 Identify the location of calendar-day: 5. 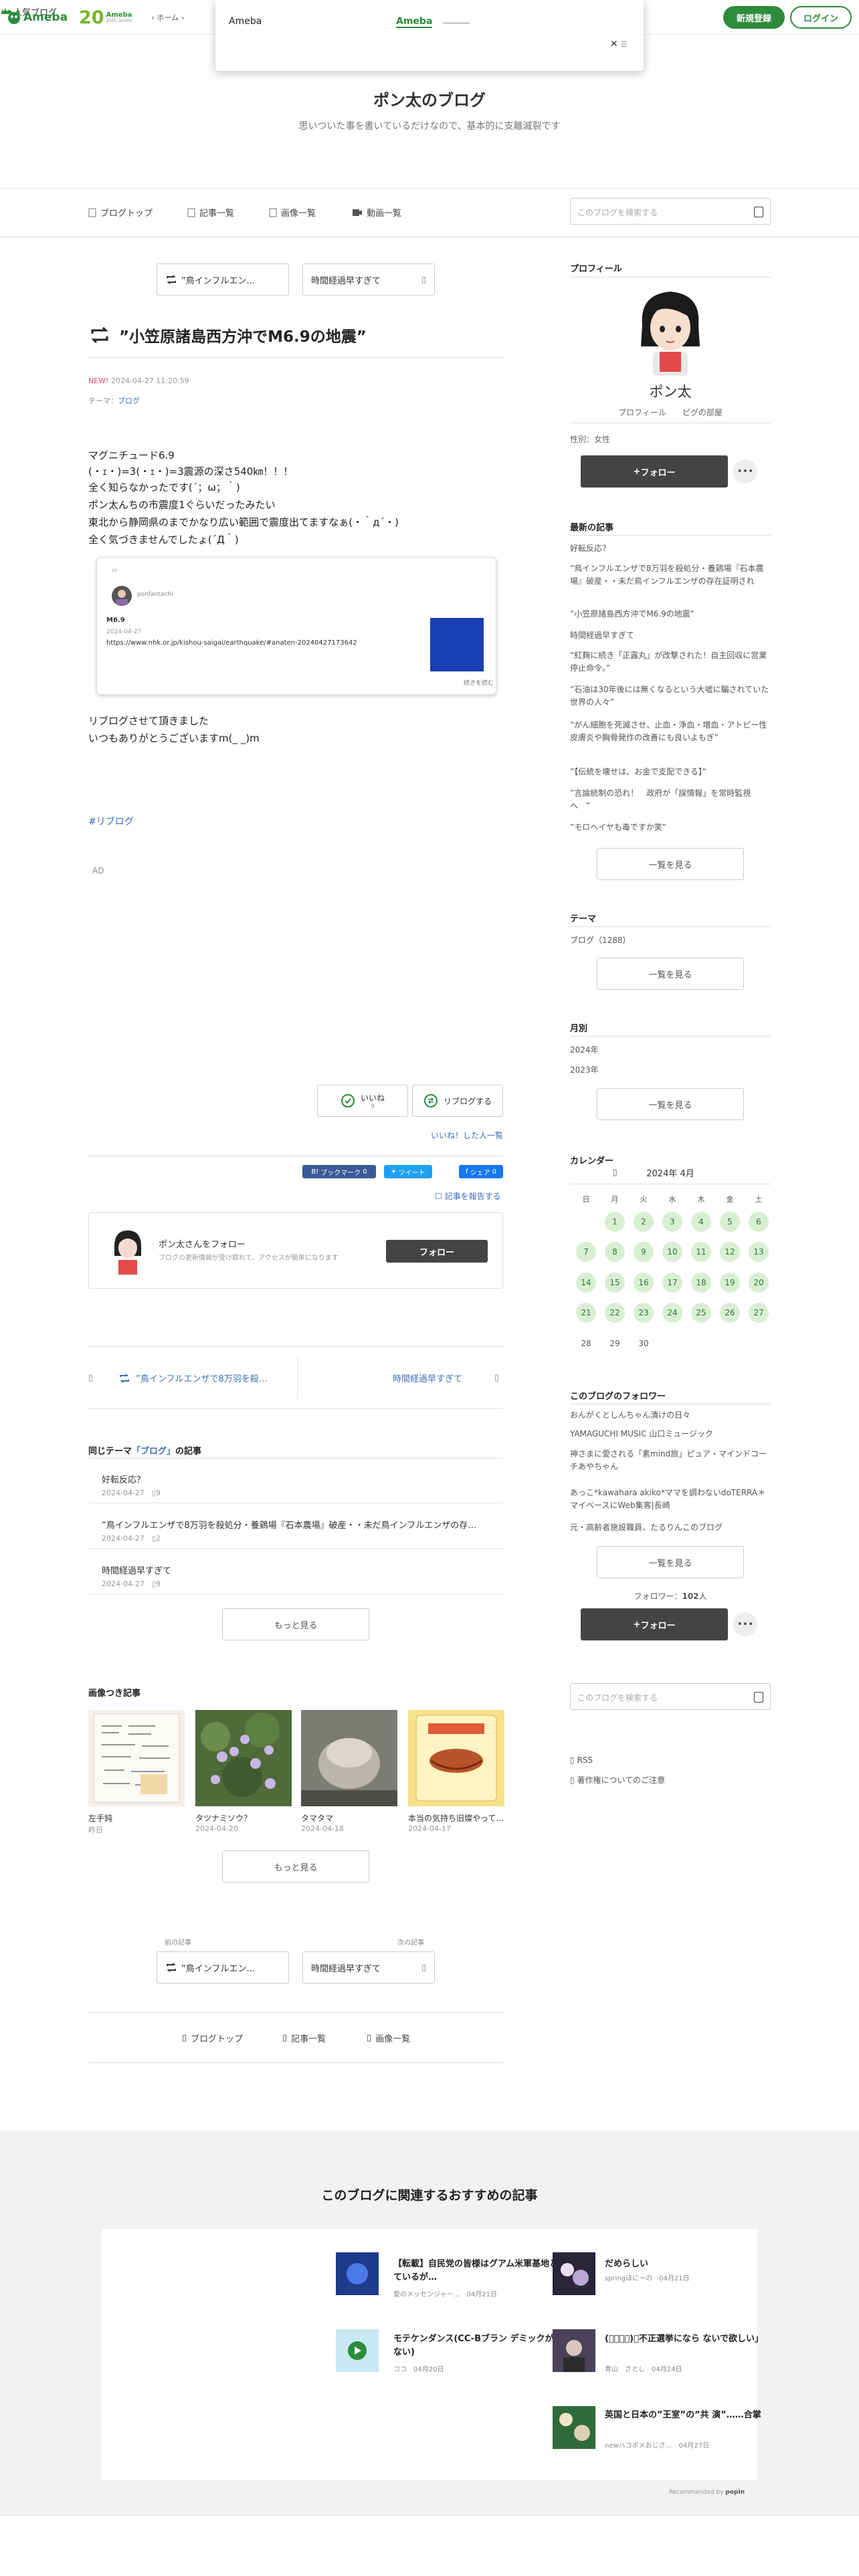
(730, 1222).